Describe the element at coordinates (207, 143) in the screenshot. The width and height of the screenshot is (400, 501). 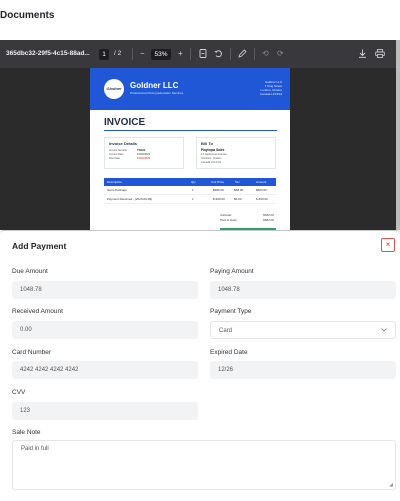
I see `bill-to-title: Bill To` at that location.